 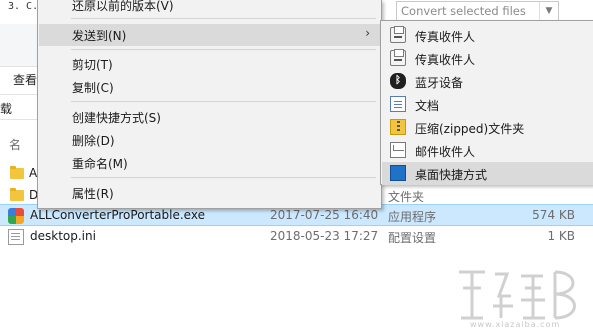 What do you see at coordinates (412, 217) in the screenshot?
I see `file-type: 应用程序` at bounding box center [412, 217].